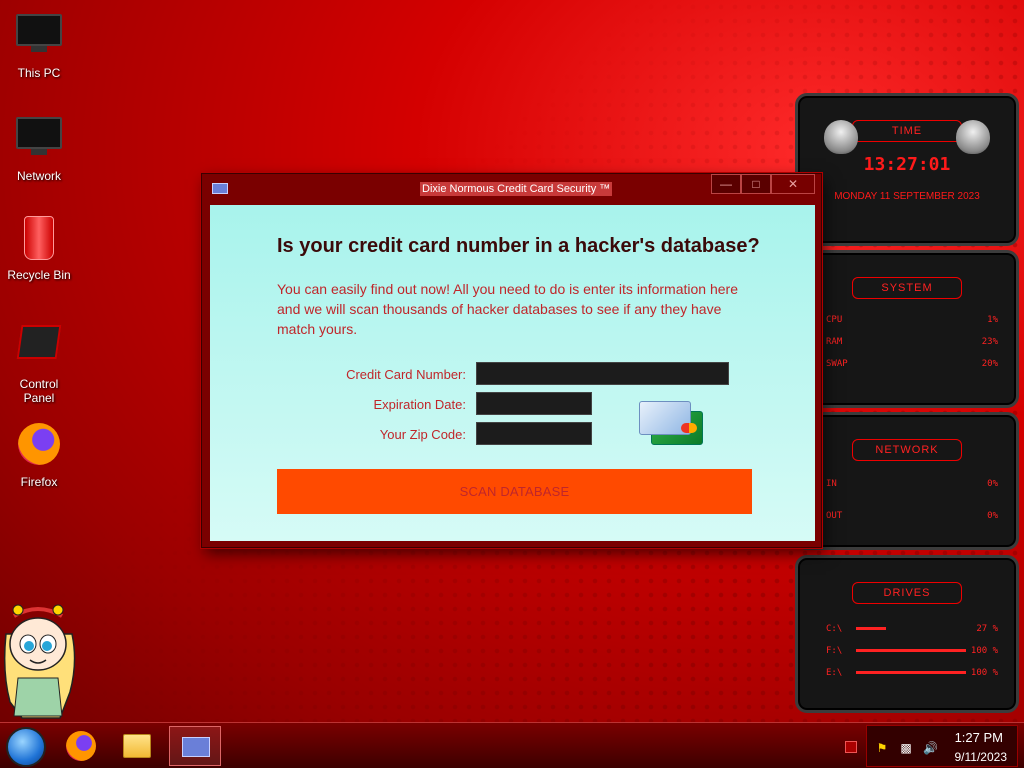 This screenshot has height=768, width=1024. Describe the element at coordinates (420, 404) in the screenshot. I see `expiration-date-label: Expiration Date:` at that location.